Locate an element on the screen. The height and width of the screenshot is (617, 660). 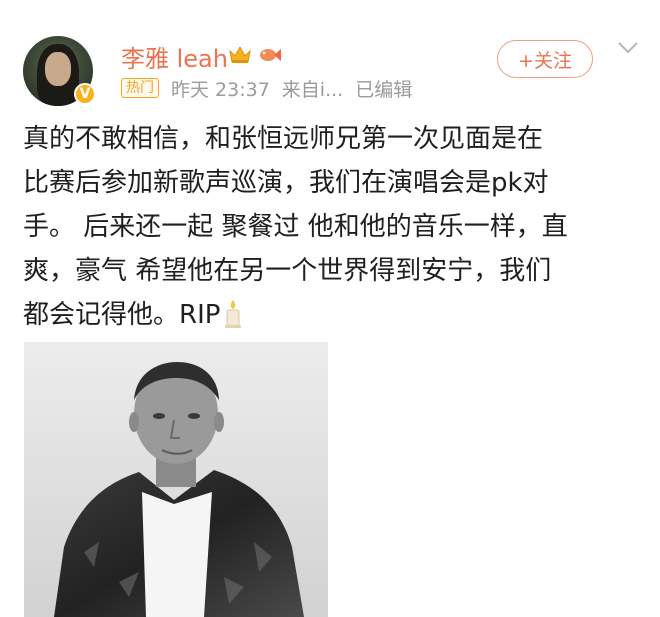
chevron-down-icon is located at coordinates (628, 48).